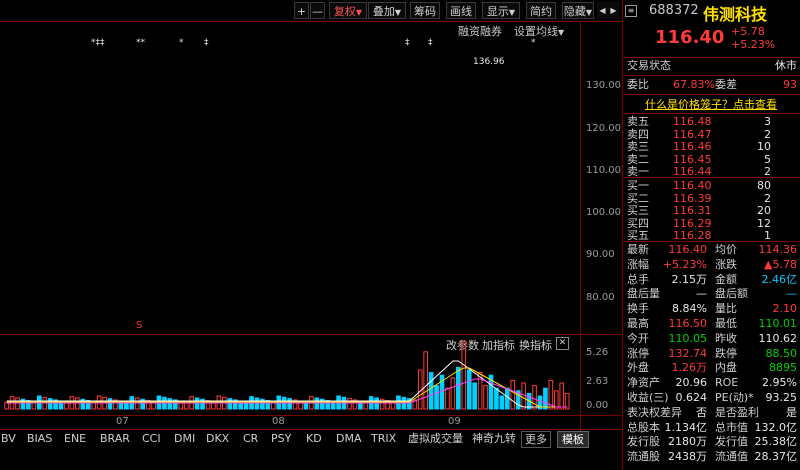 This screenshot has height=470, width=800. What do you see at coordinates (348, 10) in the screenshot?
I see `fuquan-button: 复权▼` at bounding box center [348, 10].